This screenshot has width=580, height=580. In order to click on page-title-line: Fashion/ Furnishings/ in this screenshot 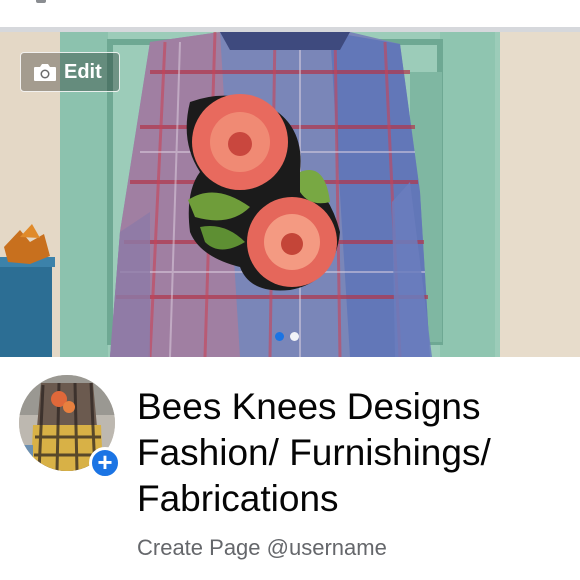, I will do `click(314, 452)`.